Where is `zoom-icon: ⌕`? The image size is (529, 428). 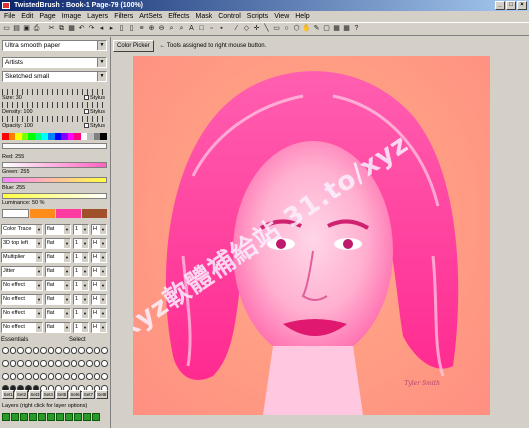
zoom-icon: ⌕ is located at coordinates (171, 29).